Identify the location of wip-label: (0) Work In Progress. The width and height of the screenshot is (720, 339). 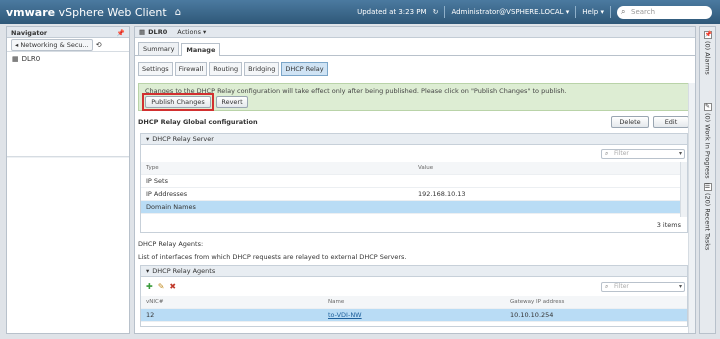
(707, 146).